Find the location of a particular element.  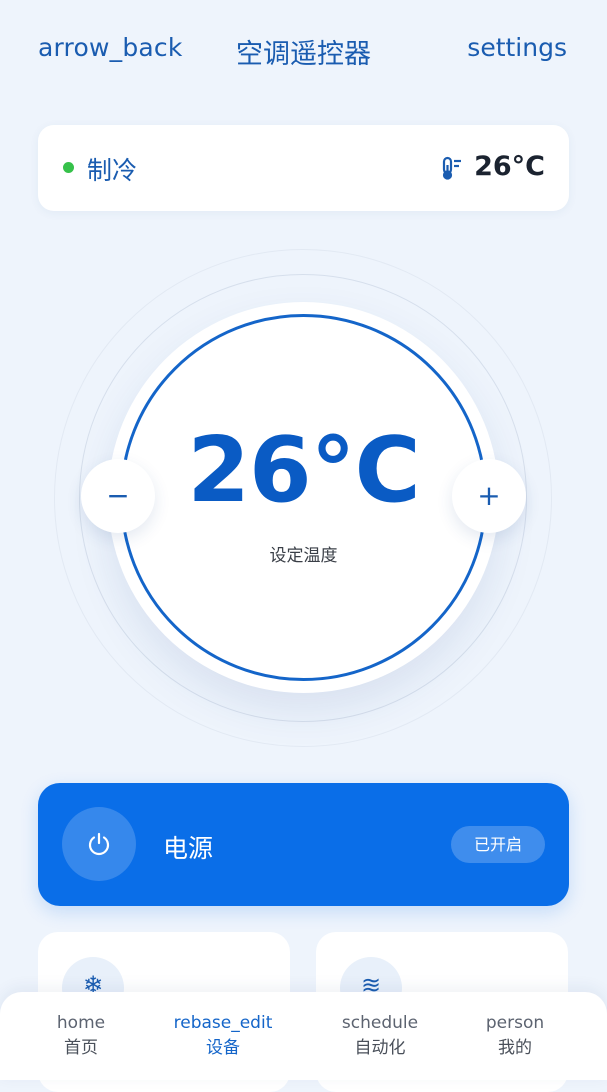

power-icon is located at coordinates (99, 844).